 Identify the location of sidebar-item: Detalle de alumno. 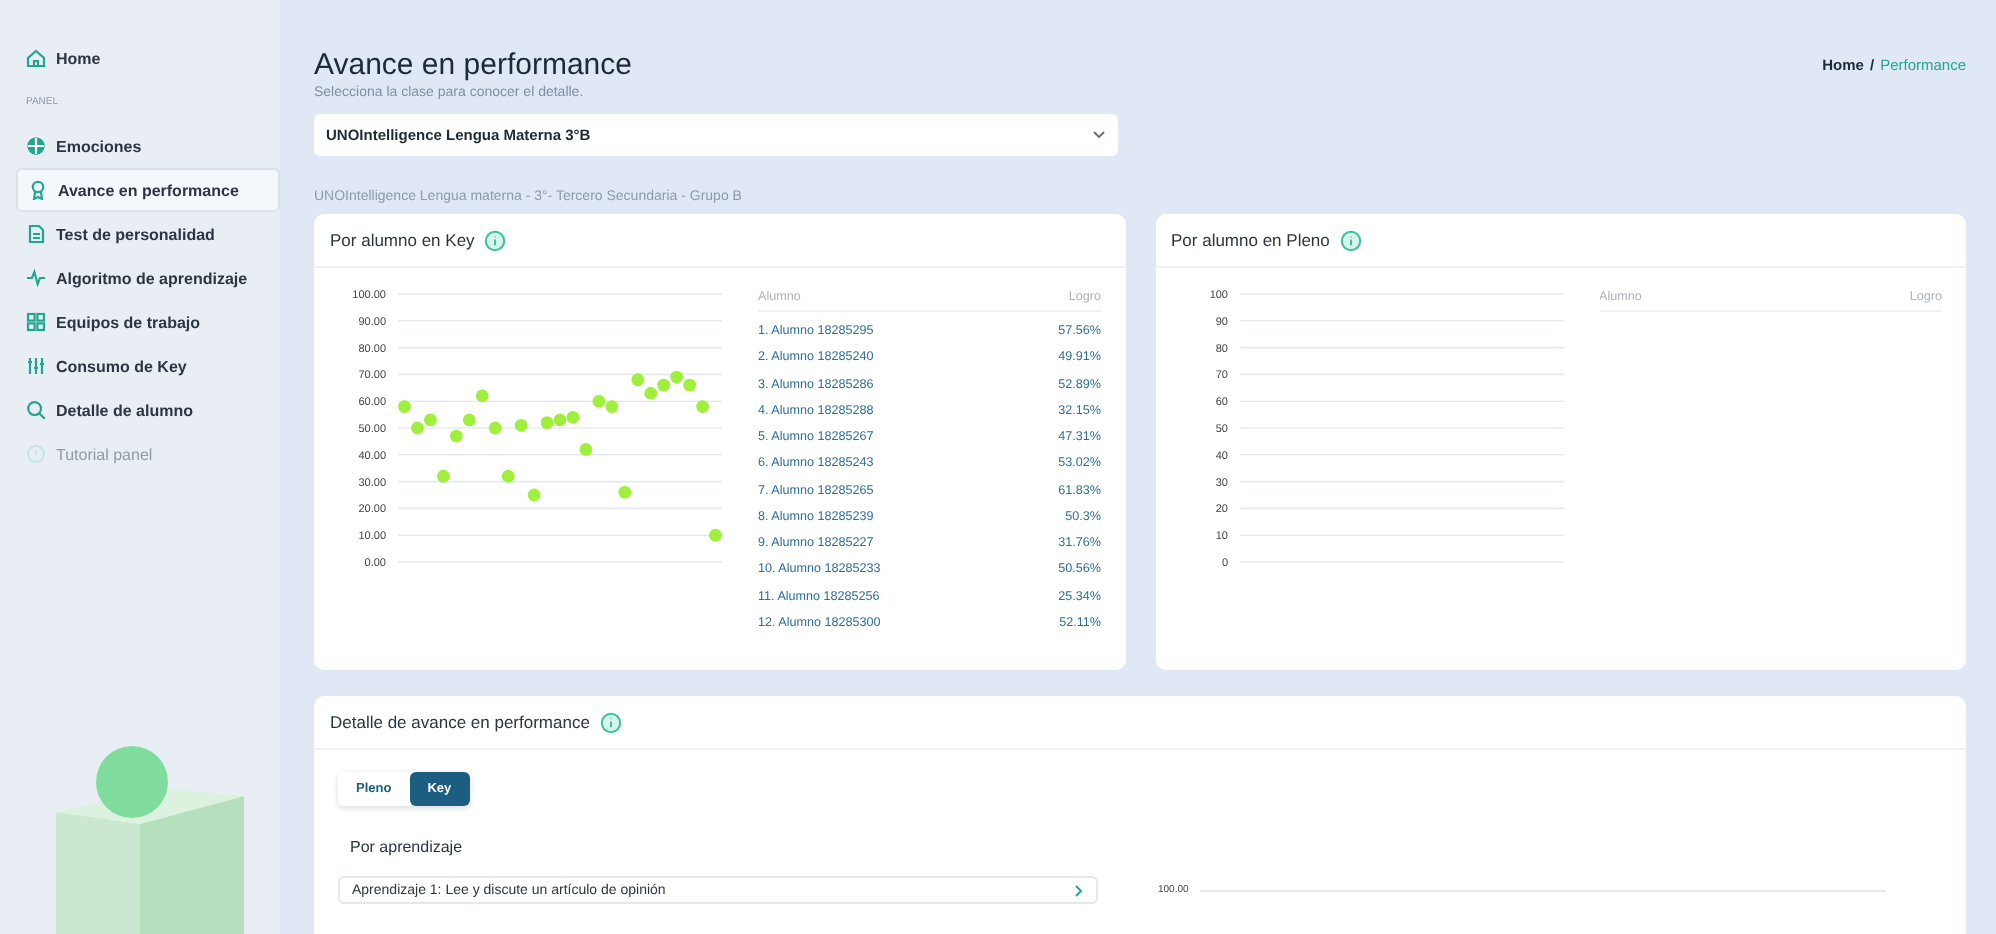
(148, 410).